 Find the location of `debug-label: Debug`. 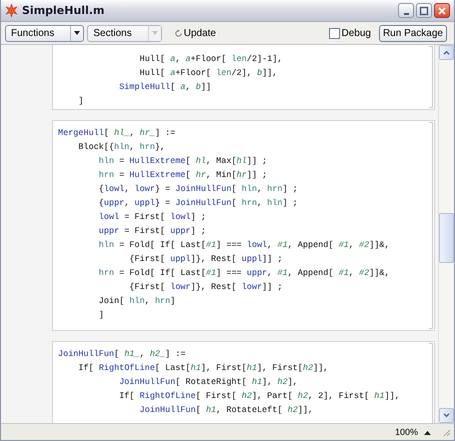

debug-label: Debug is located at coordinates (356, 33).